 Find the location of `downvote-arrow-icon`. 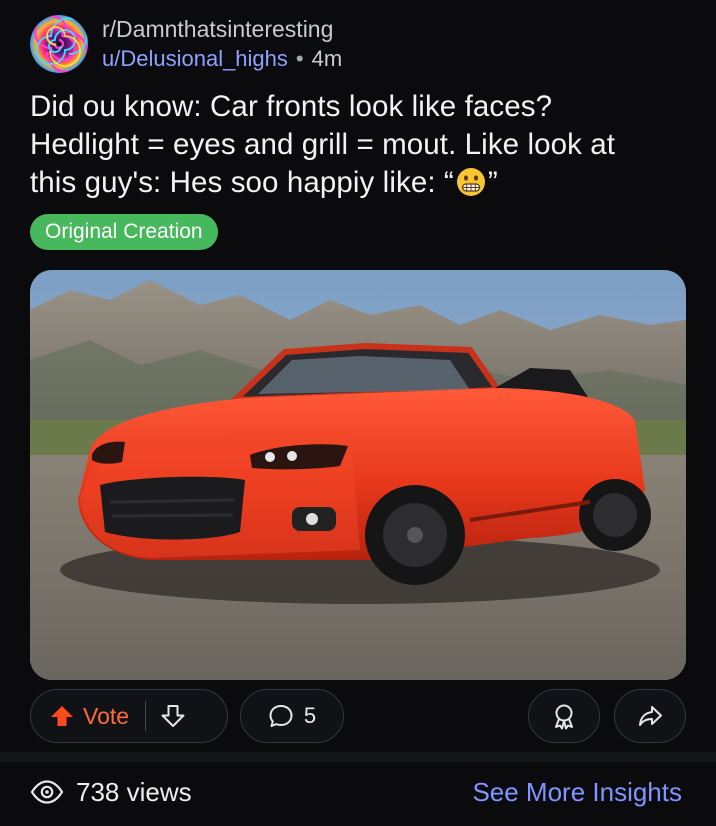

downvote-arrow-icon is located at coordinates (173, 716).